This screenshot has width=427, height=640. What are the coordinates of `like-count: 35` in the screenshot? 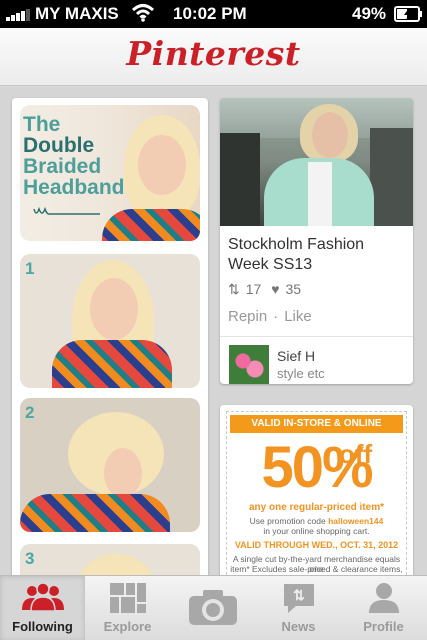 It's located at (293, 289).